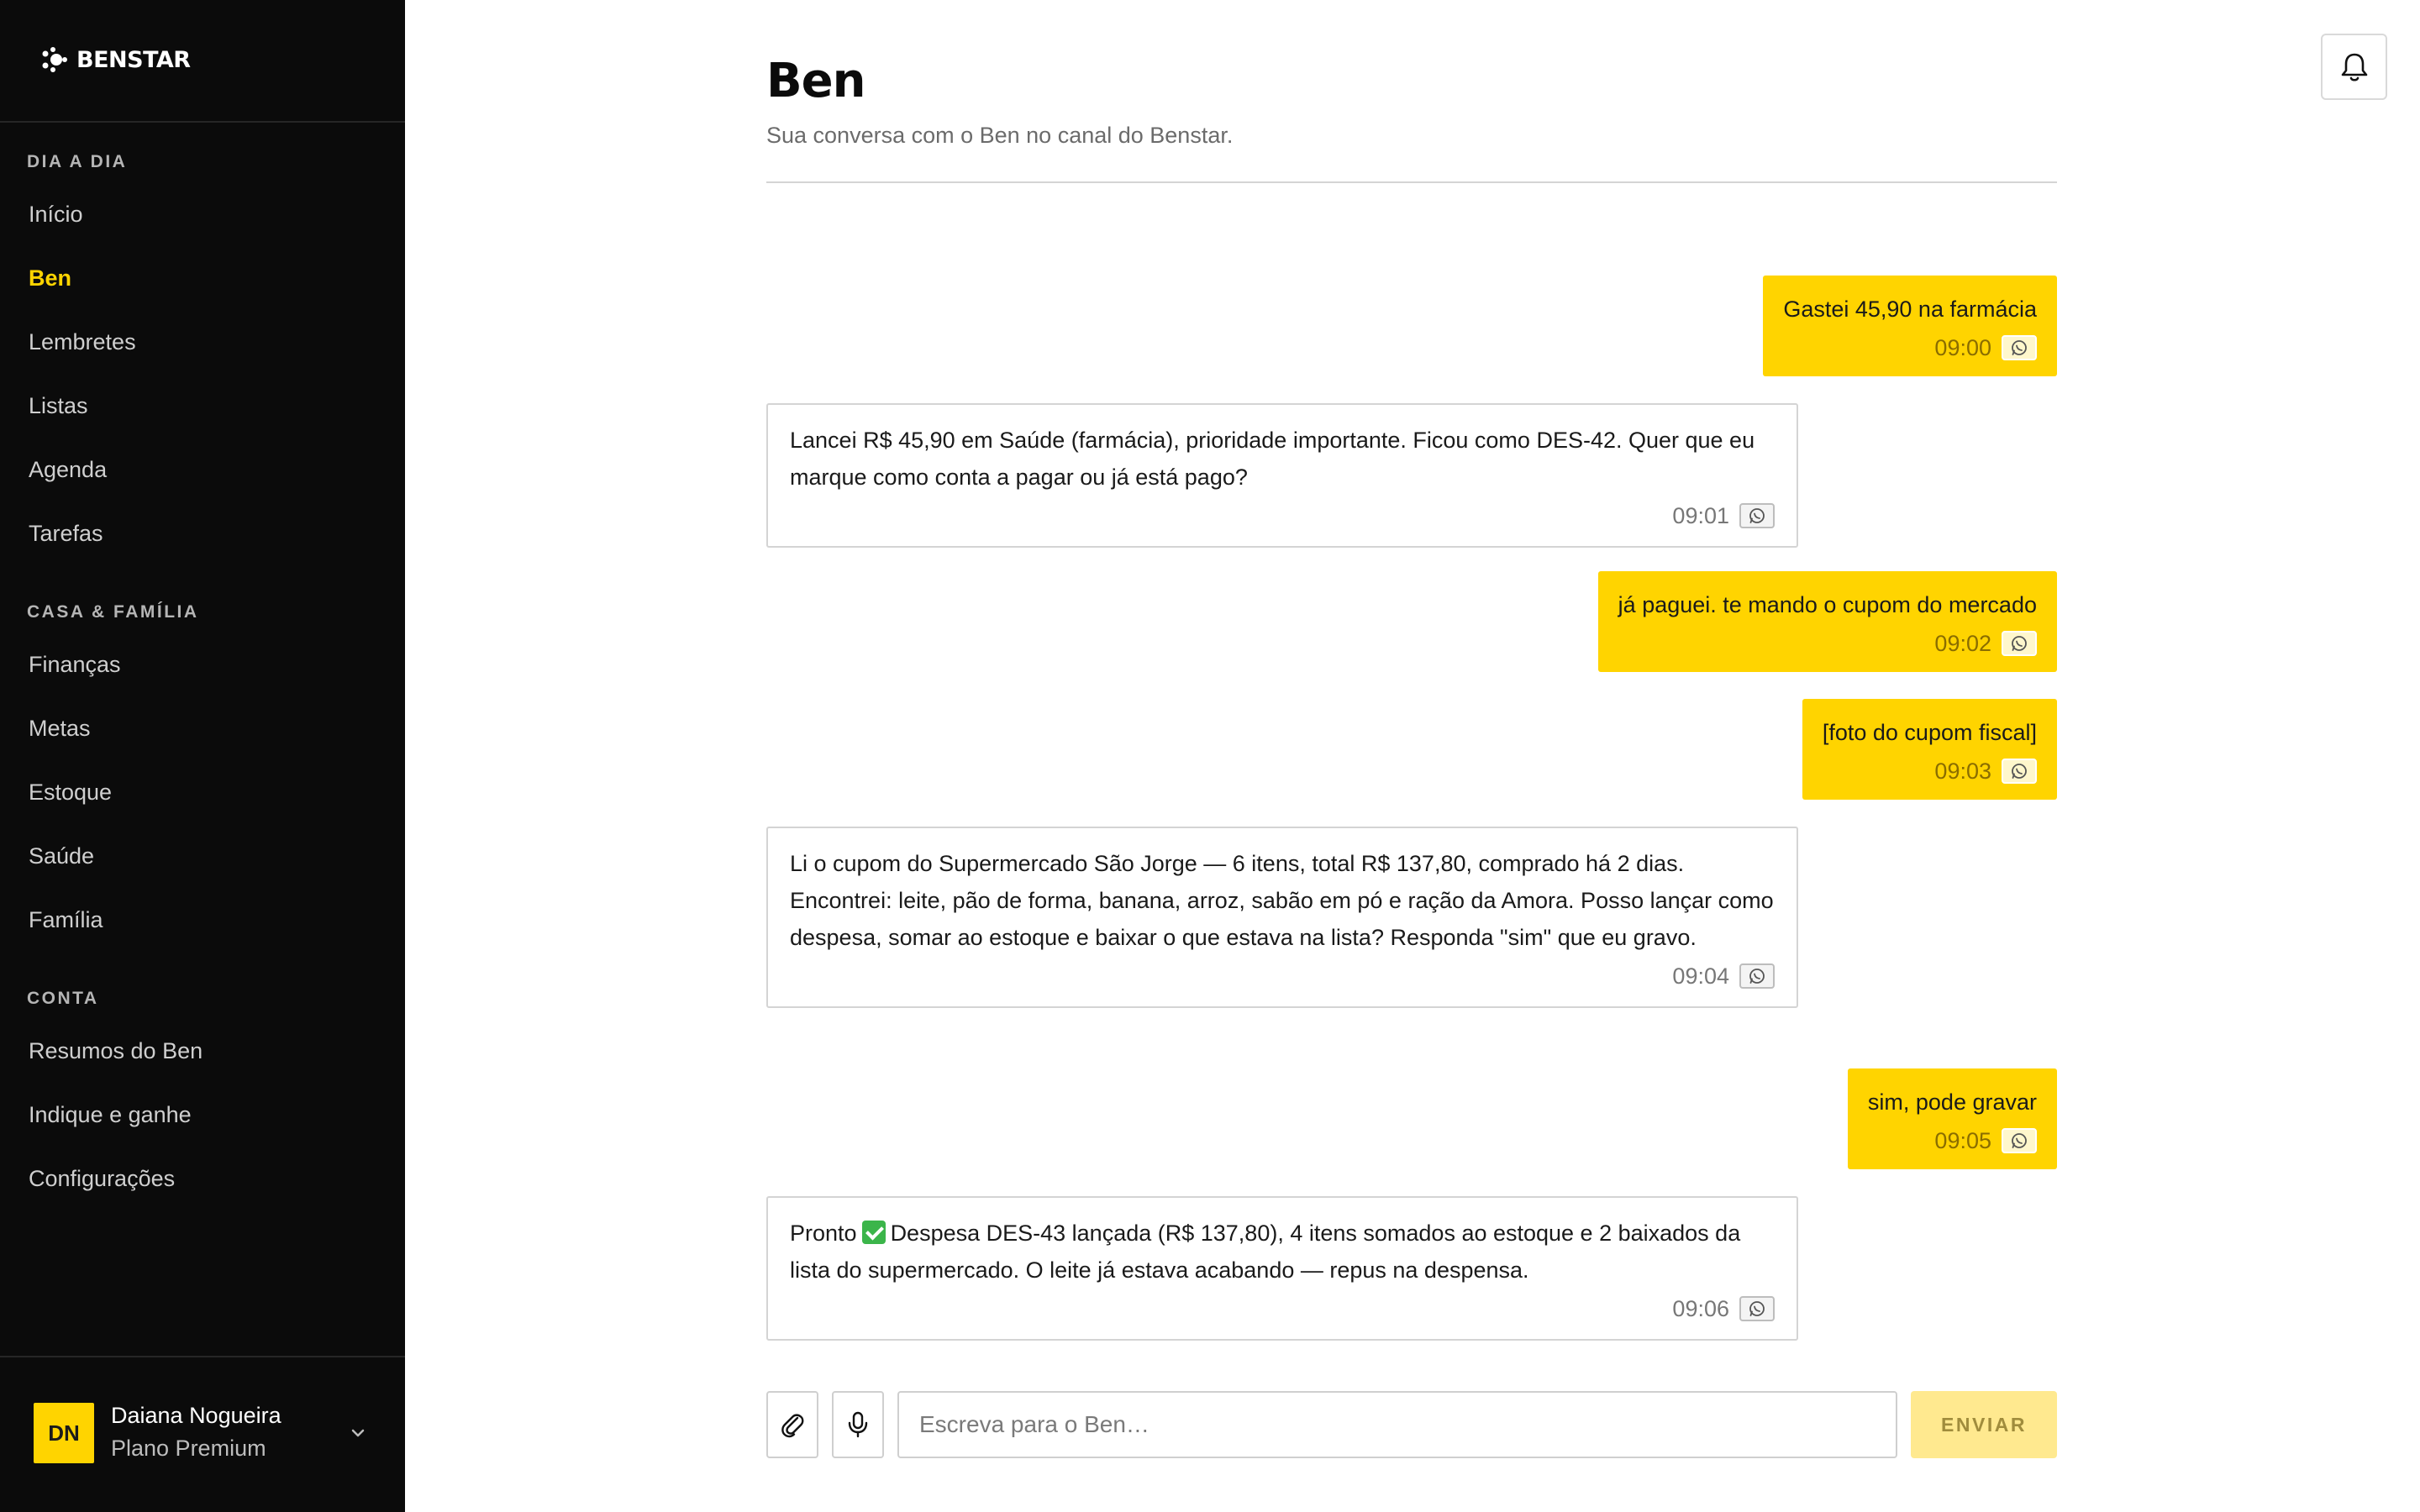 The width and height of the screenshot is (2420, 1512). I want to click on message-text: [foto do cupom fiscal], so click(1929, 732).